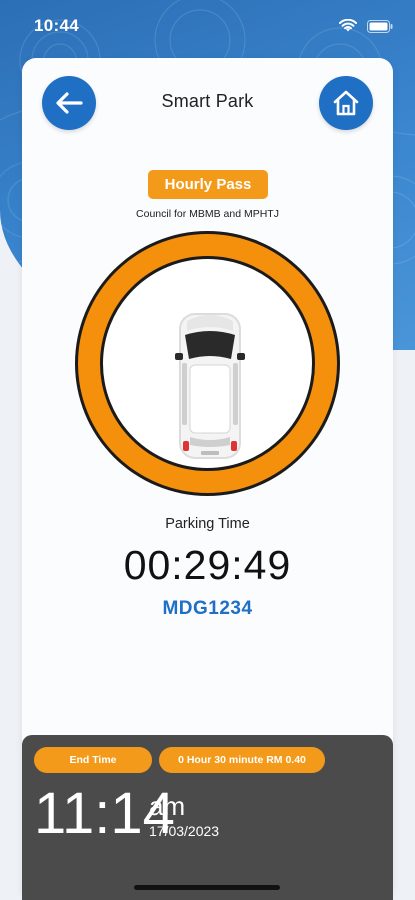 The width and height of the screenshot is (415, 900). Describe the element at coordinates (93, 760) in the screenshot. I see `end-time-chip: End Time` at that location.